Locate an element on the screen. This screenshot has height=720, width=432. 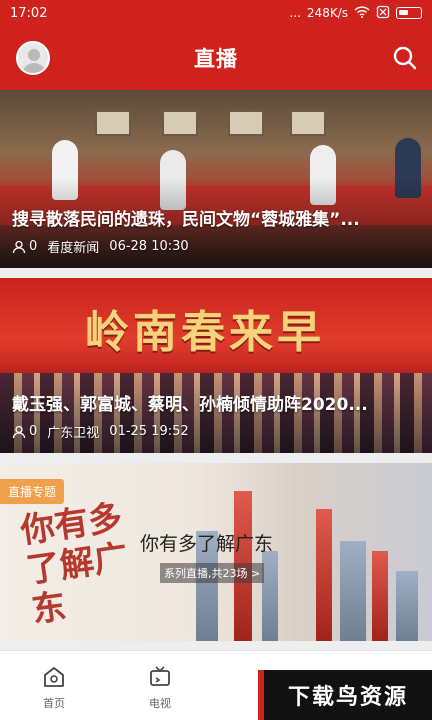
tab-tv: 电视 is located at coordinates (160, 688).